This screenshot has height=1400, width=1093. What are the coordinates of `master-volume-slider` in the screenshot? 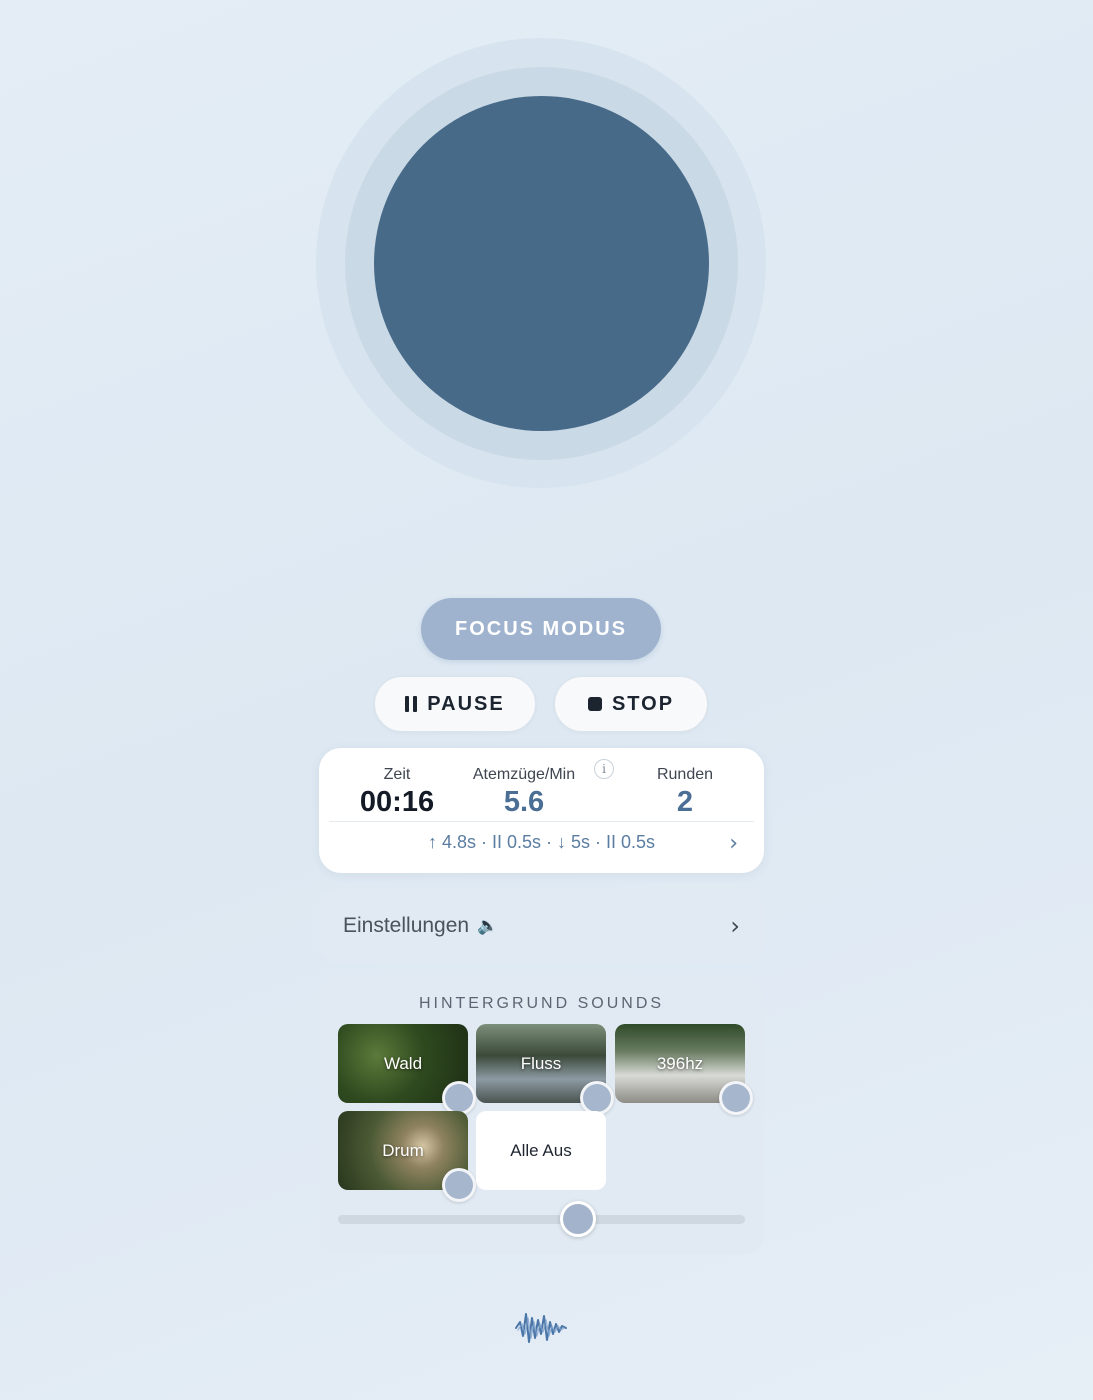 It's located at (541, 1219).